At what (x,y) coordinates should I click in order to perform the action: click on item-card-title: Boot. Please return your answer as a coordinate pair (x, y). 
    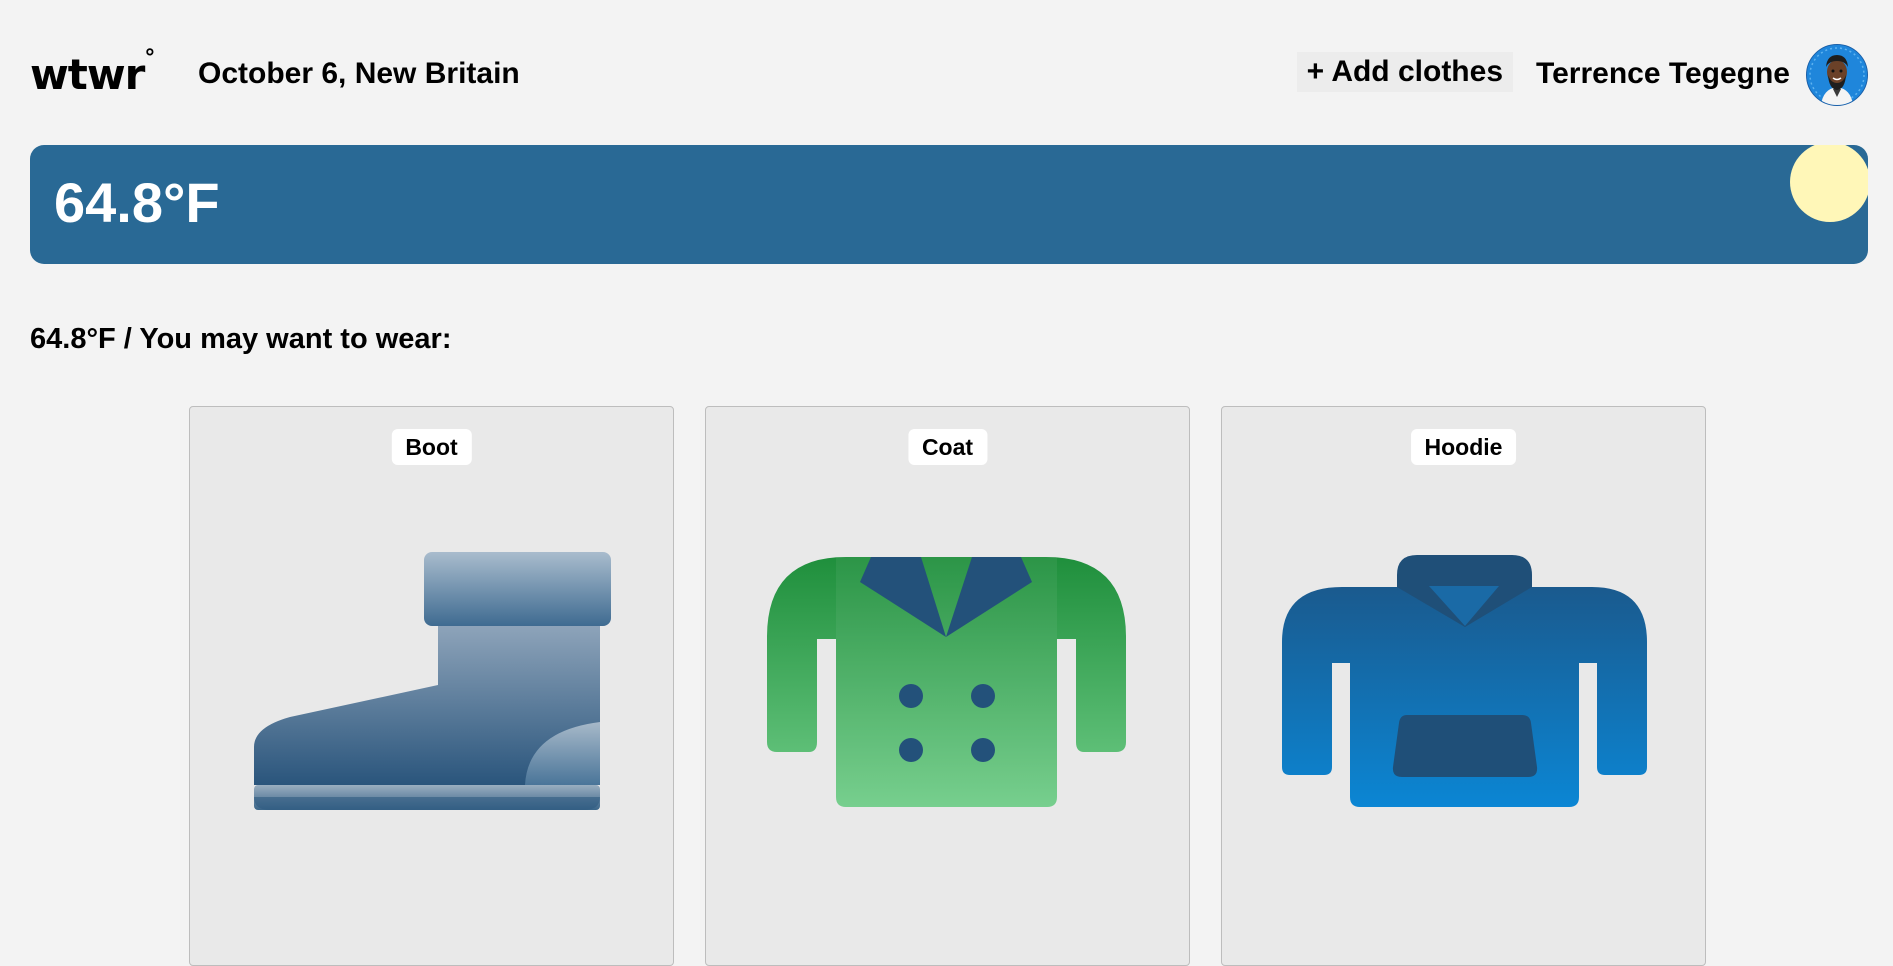
    Looking at the image, I should click on (431, 447).